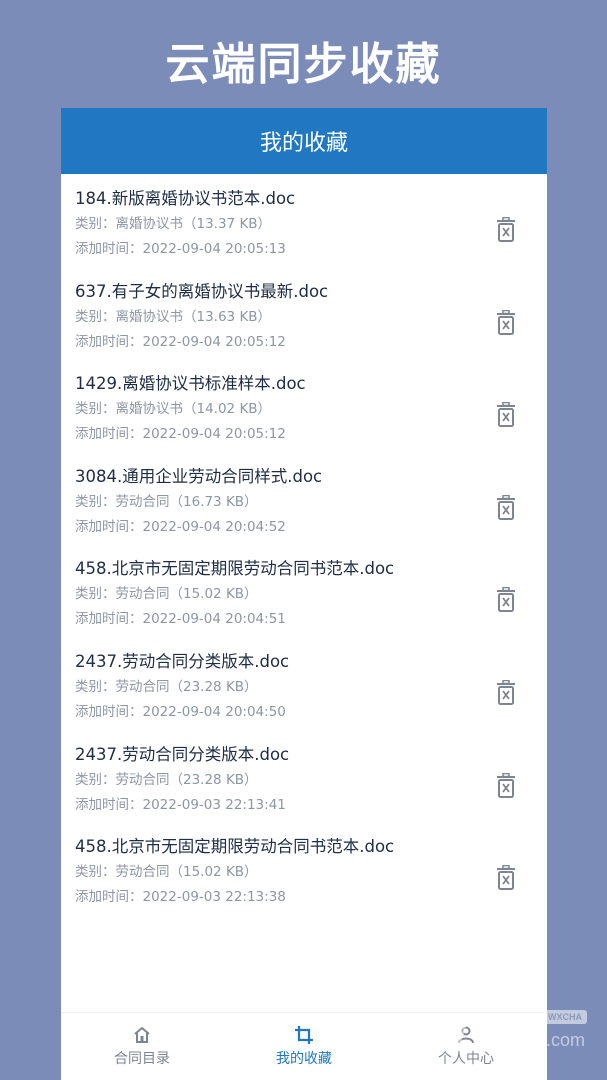 The image size is (607, 1080). Describe the element at coordinates (311, 384) in the screenshot. I see `item-title: 1429.离婚协议书标准样本.doc` at that location.